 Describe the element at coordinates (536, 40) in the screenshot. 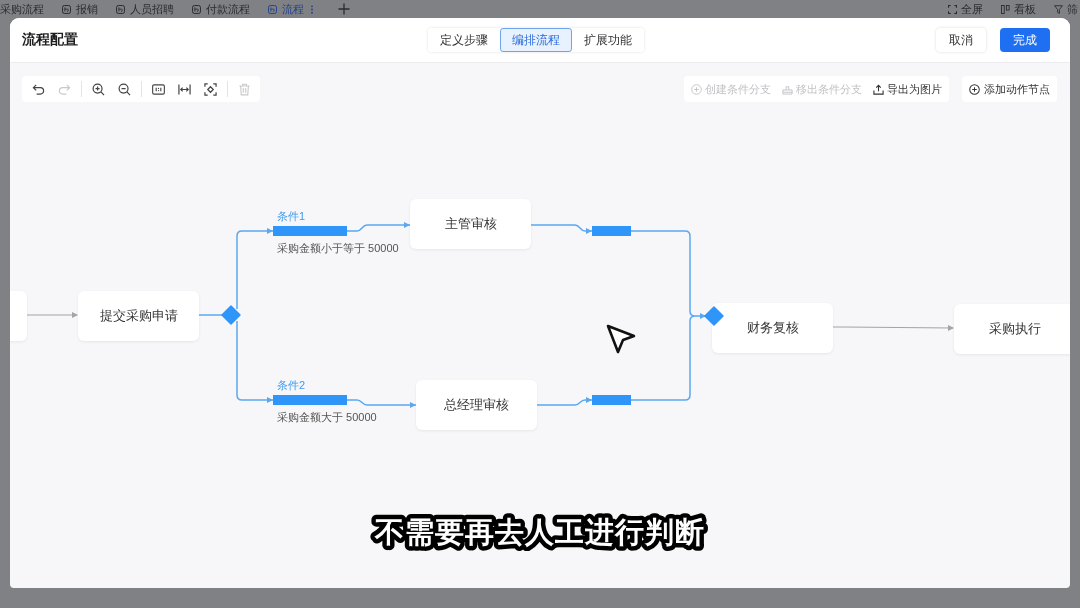

I see `step-tab: 编排流程` at that location.